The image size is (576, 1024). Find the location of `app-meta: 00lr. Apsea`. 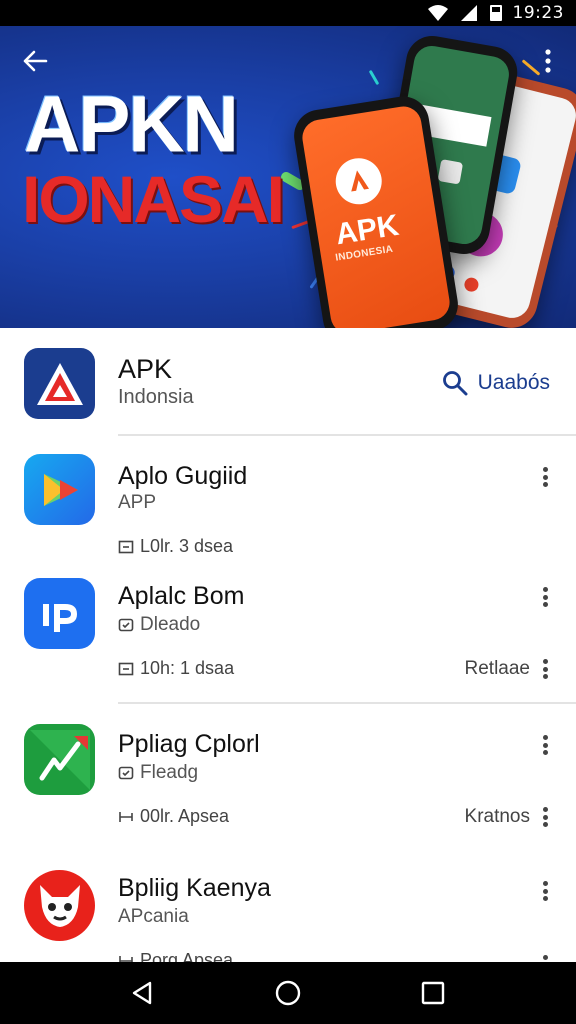

app-meta: 00lr. Apsea is located at coordinates (173, 816).